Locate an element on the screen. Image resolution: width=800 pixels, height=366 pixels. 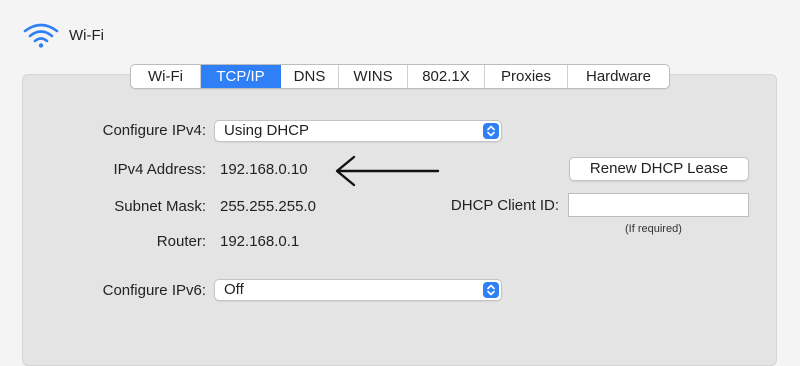
client-id-hint: (If required) is located at coordinates (653, 229).